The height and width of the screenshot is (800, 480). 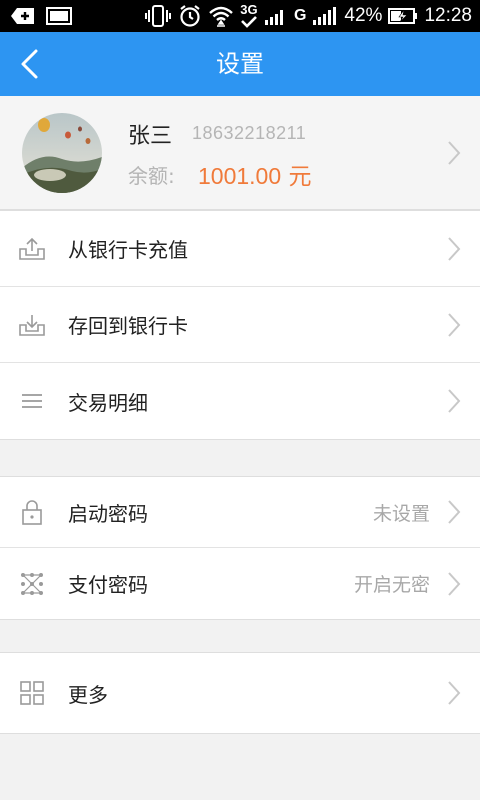 I want to click on page-title: 设置, so click(x=240, y=64).